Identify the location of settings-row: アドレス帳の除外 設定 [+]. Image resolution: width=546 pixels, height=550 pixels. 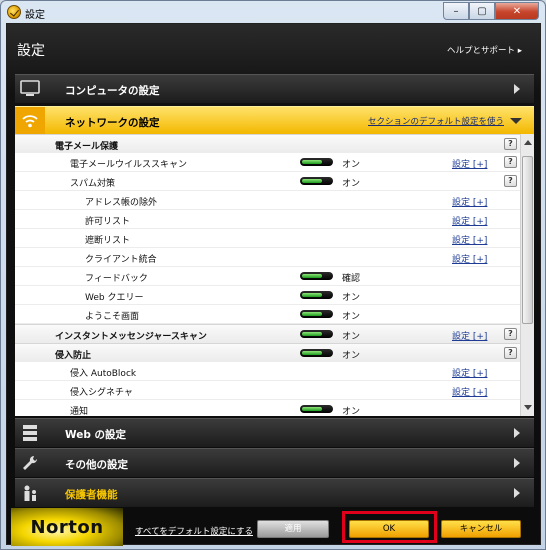
(267, 200).